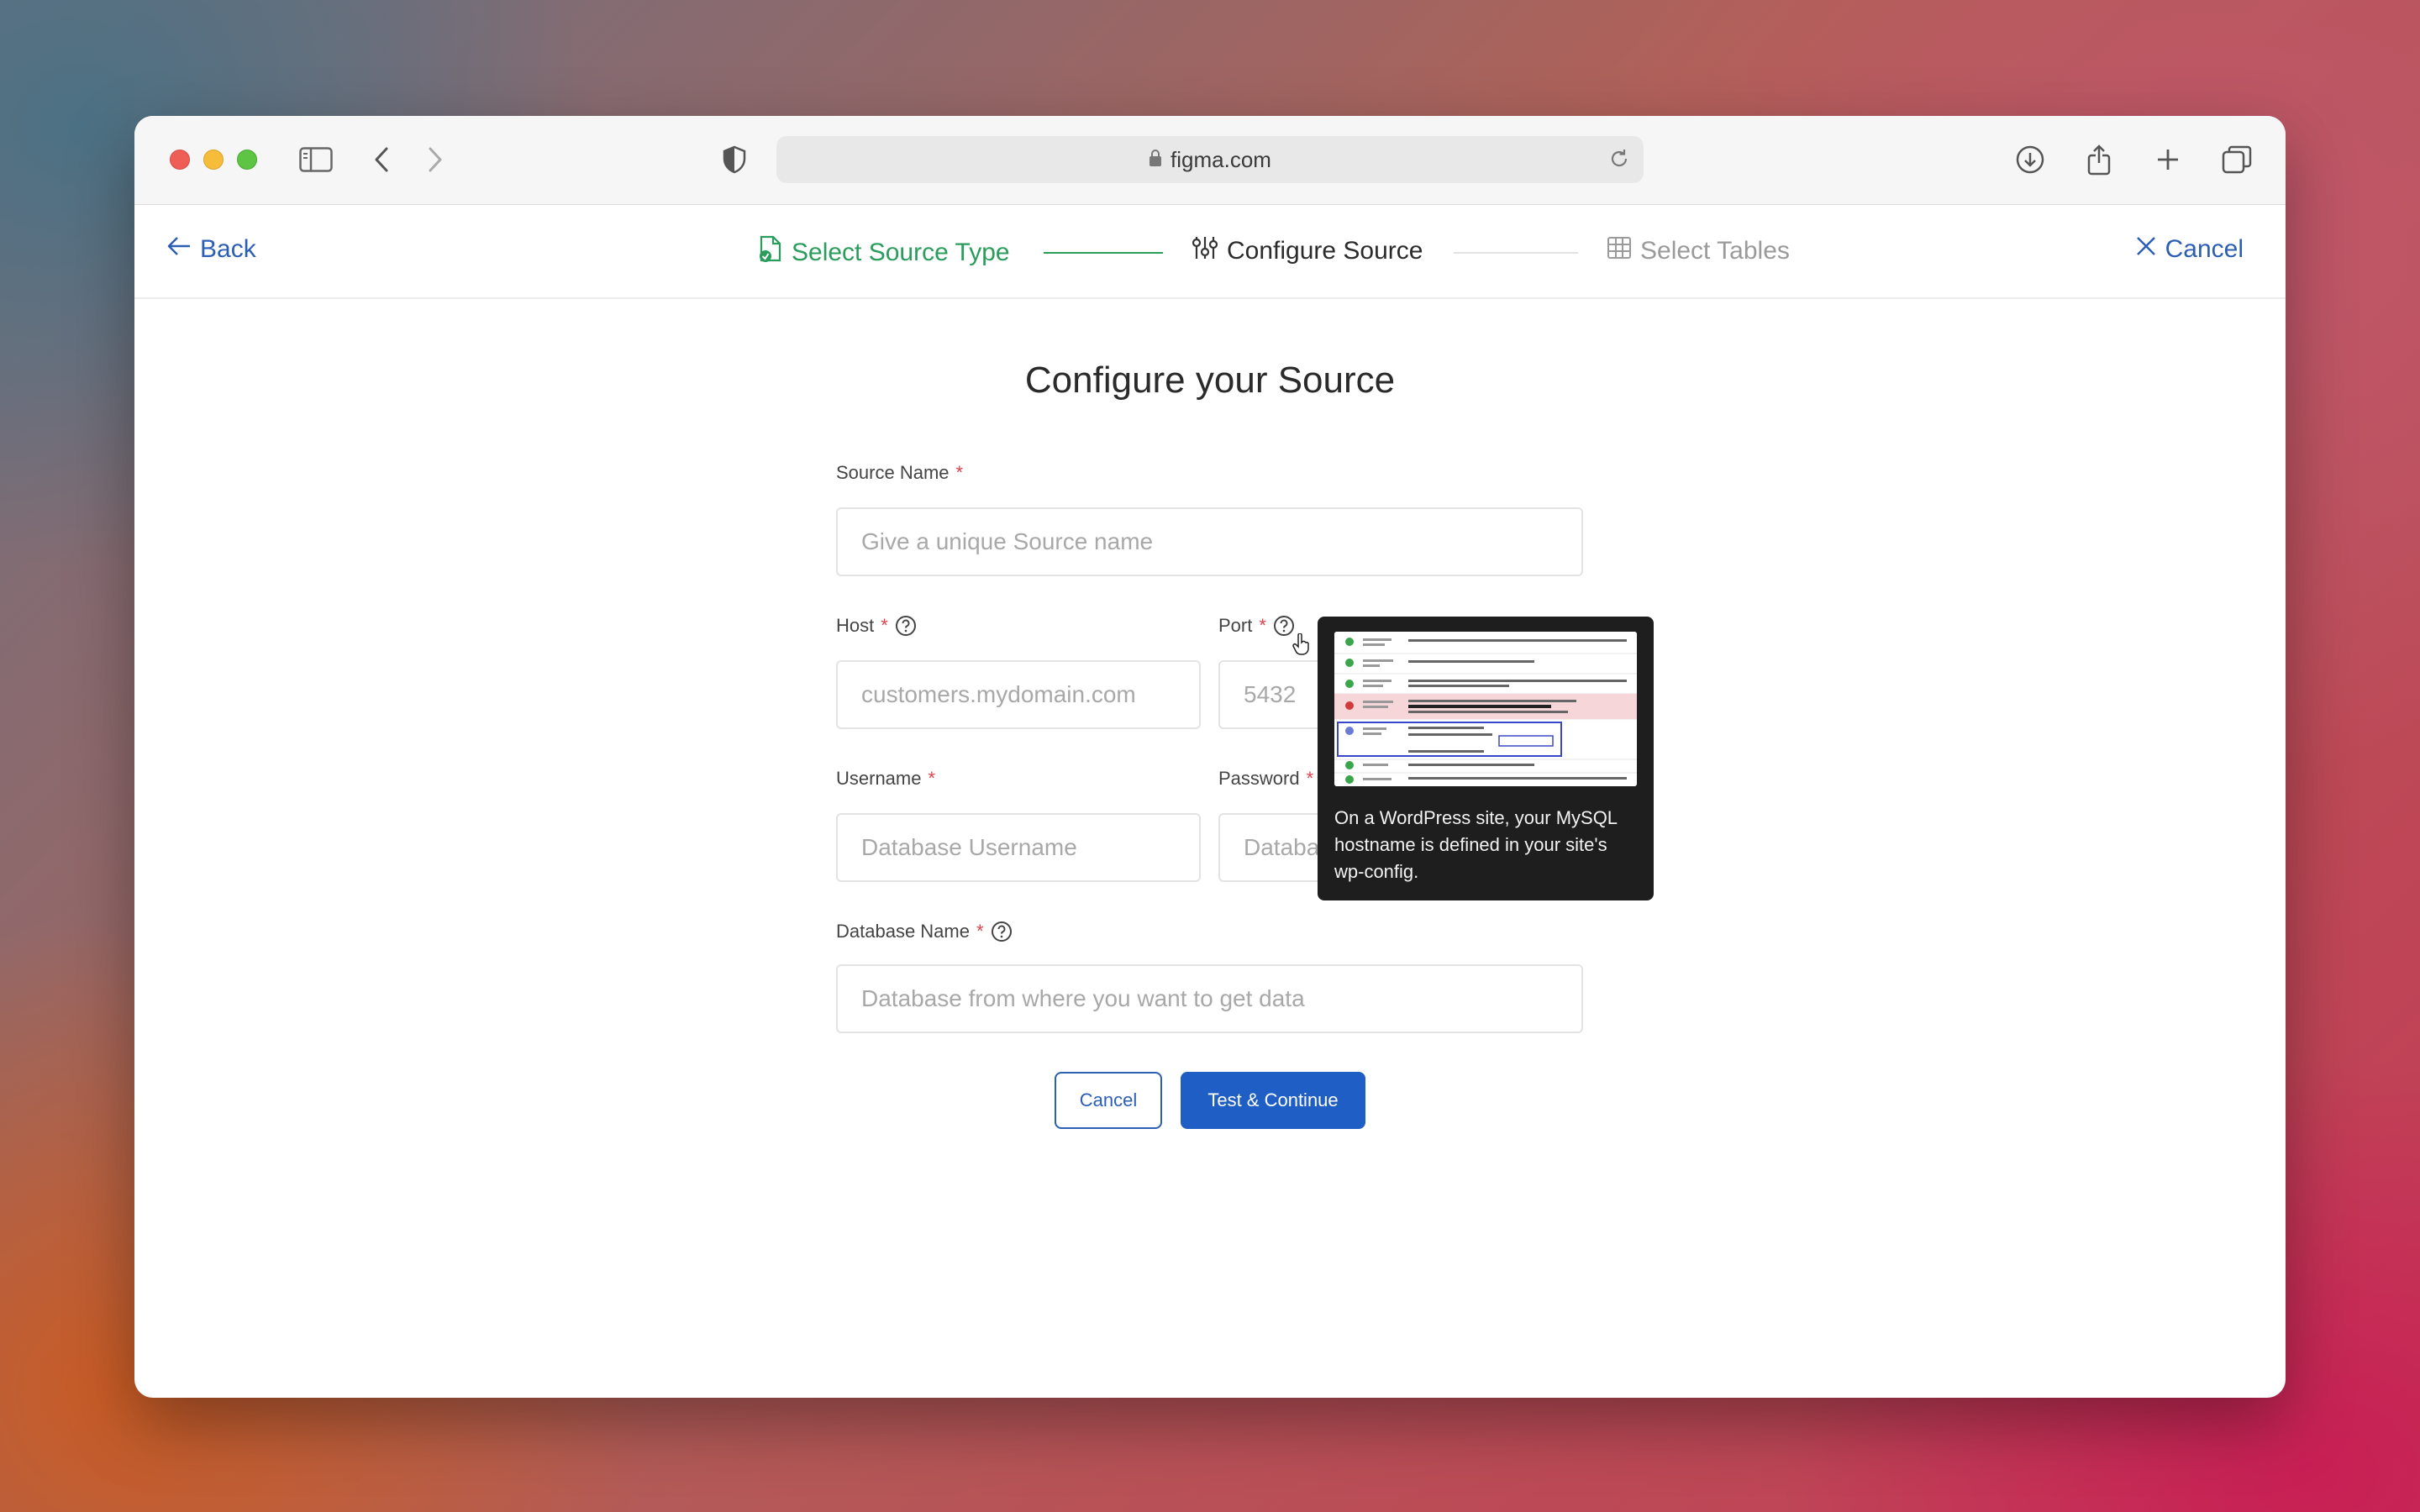 The height and width of the screenshot is (1512, 2420). Describe the element at coordinates (435, 159) in the screenshot. I see `forward-arrow-icon` at that location.